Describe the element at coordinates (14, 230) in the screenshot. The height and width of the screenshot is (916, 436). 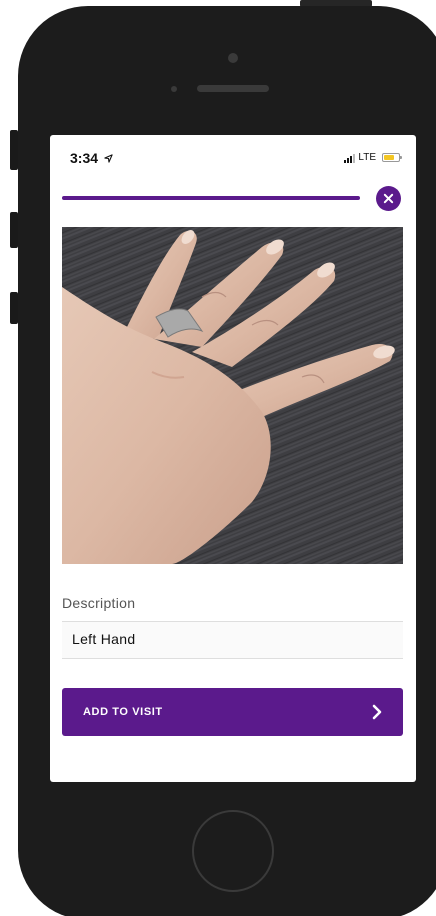
I see `volume-up-button` at that location.